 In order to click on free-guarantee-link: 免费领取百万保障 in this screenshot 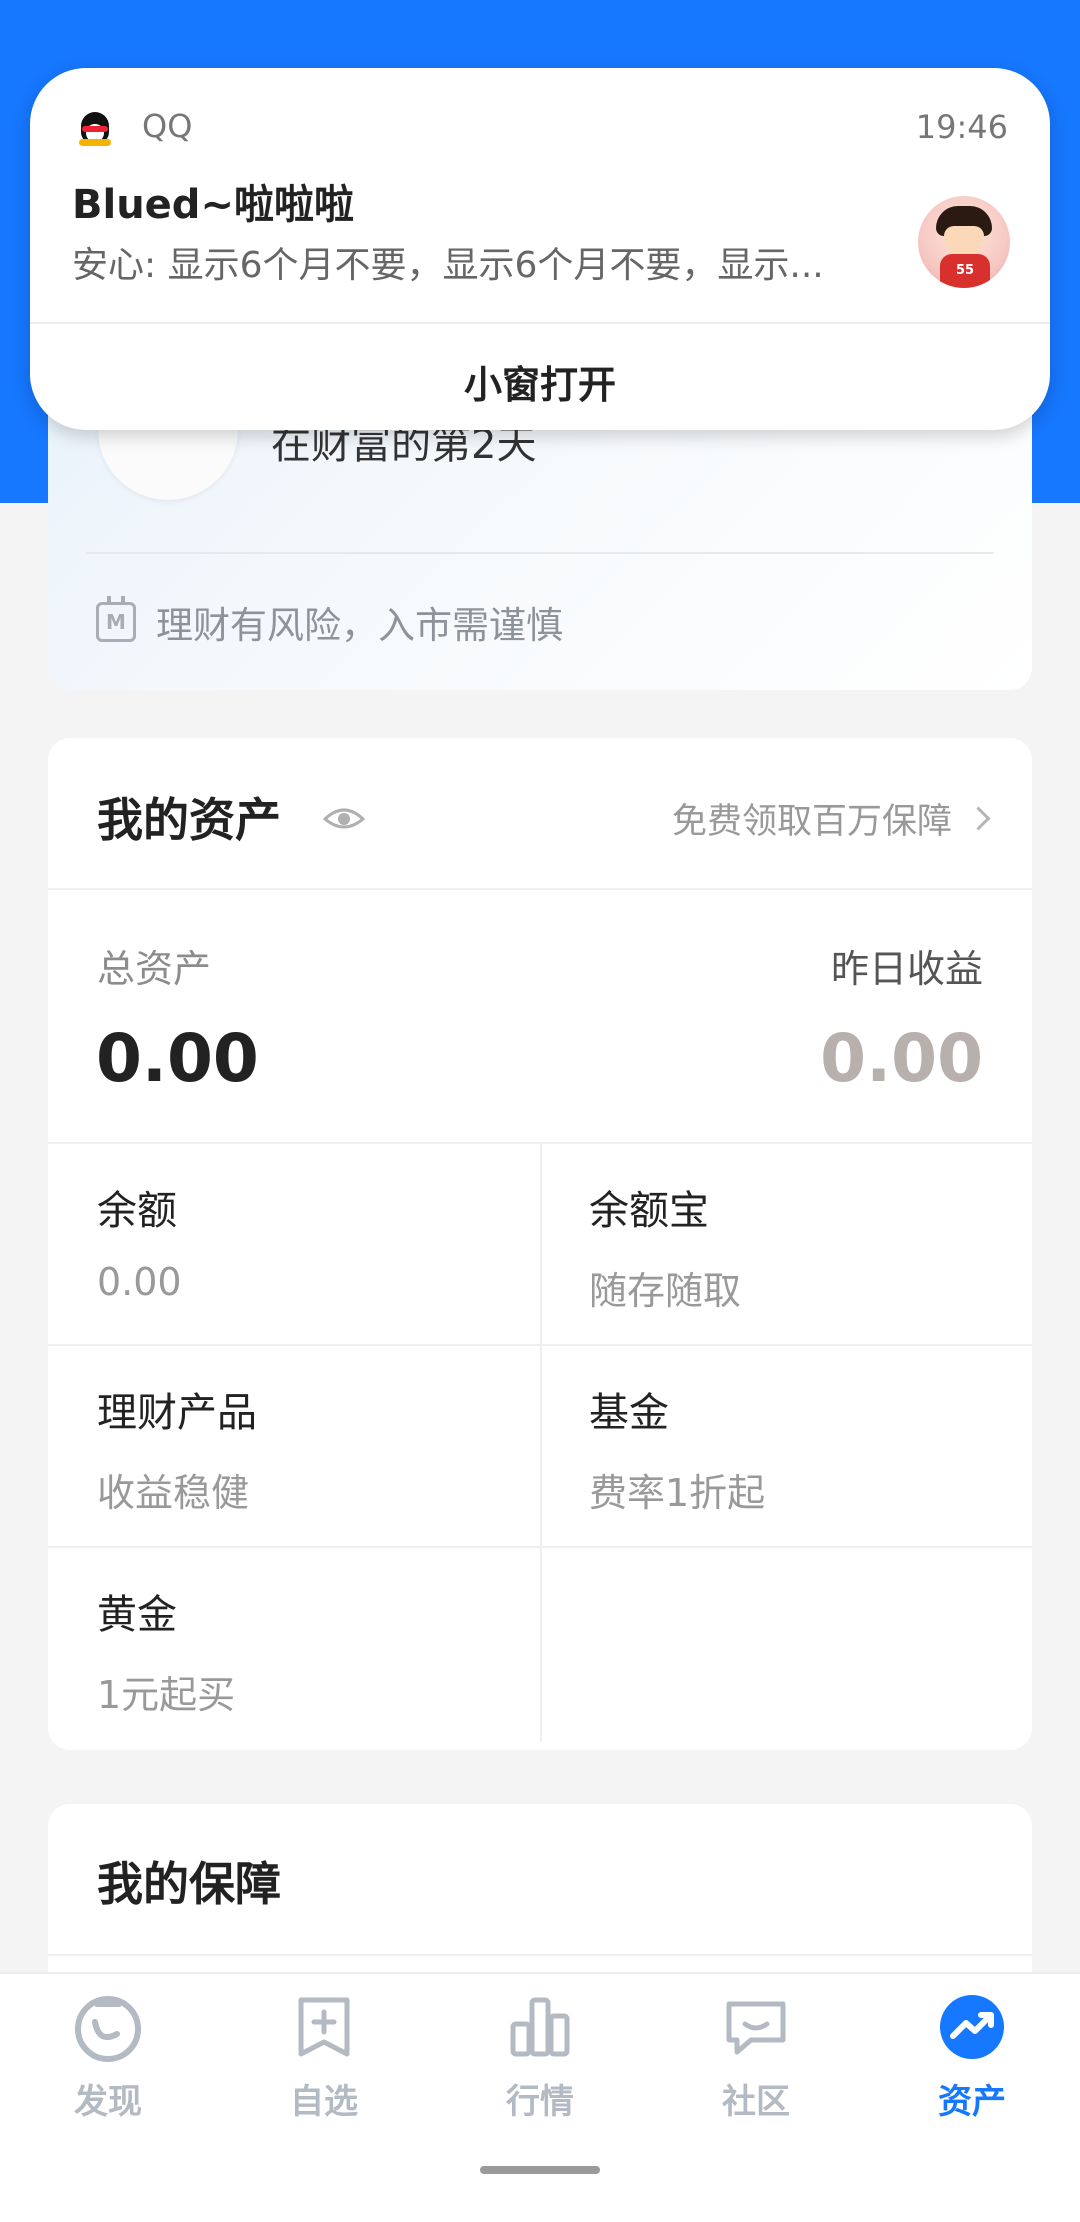, I will do `click(831, 818)`.